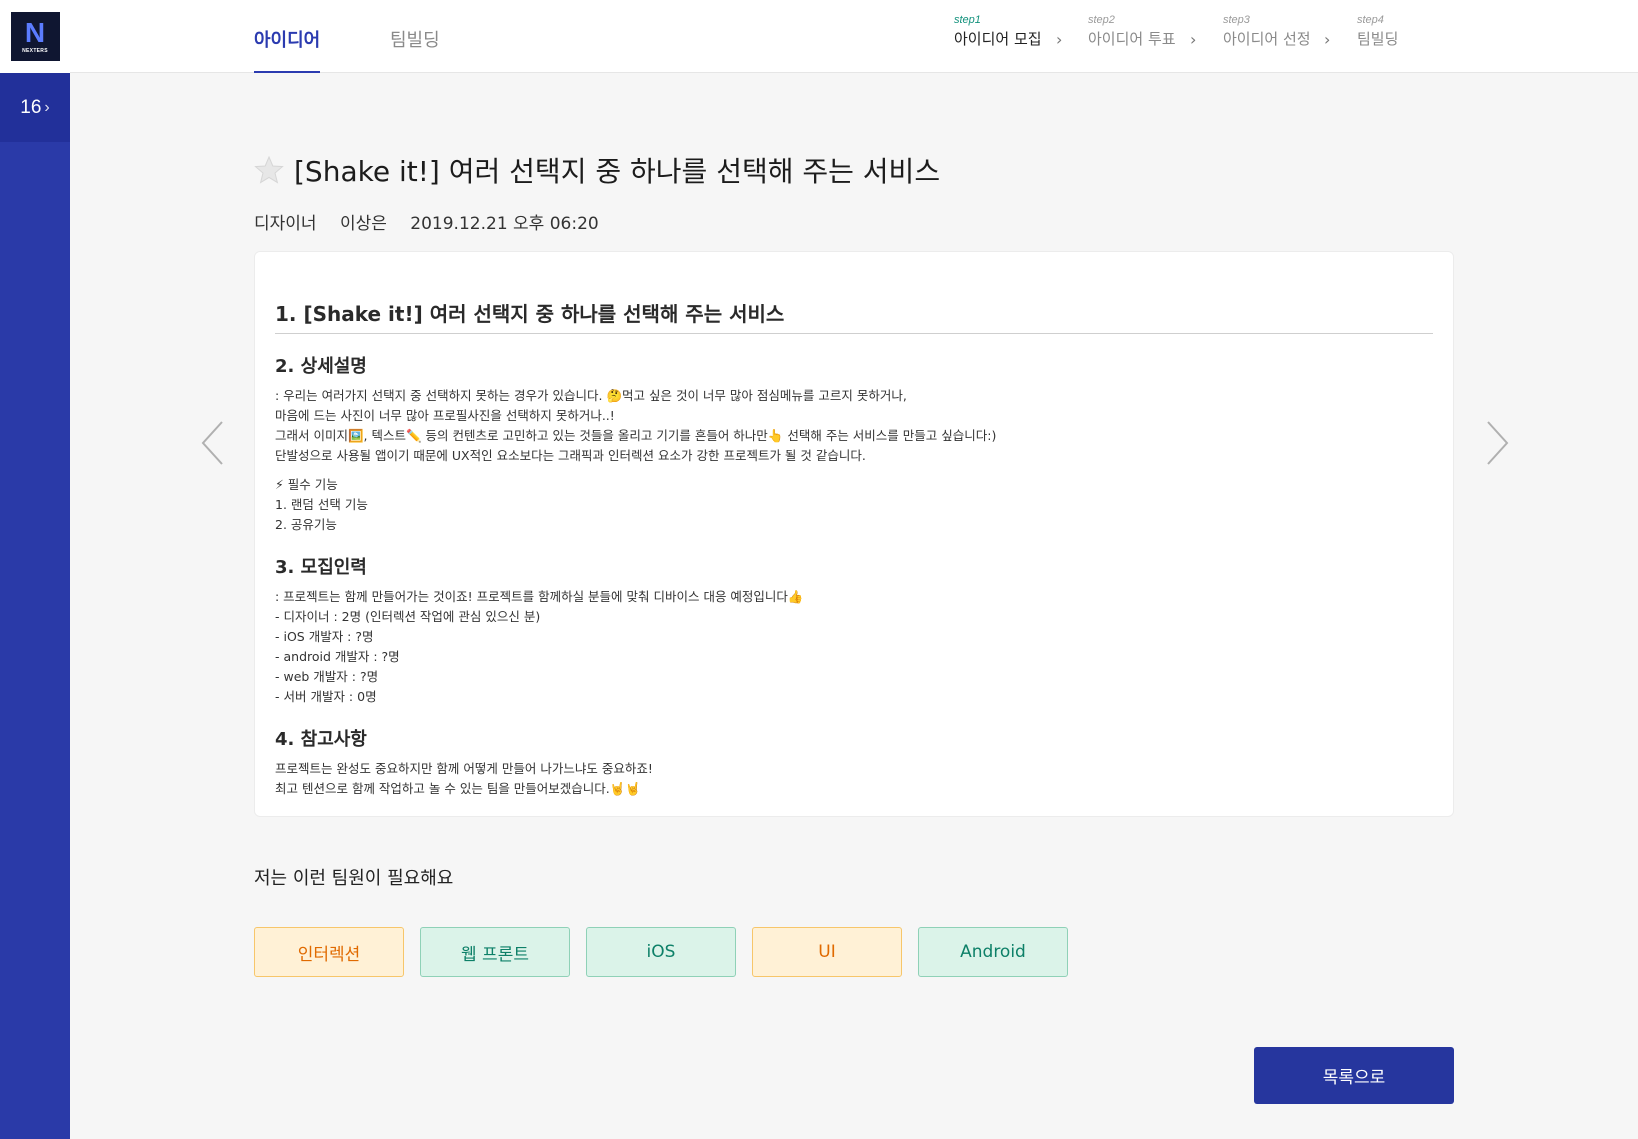 The width and height of the screenshot is (1638, 1139). What do you see at coordinates (1132, 39) in the screenshot?
I see `step-2-name: 아이디어 투표` at bounding box center [1132, 39].